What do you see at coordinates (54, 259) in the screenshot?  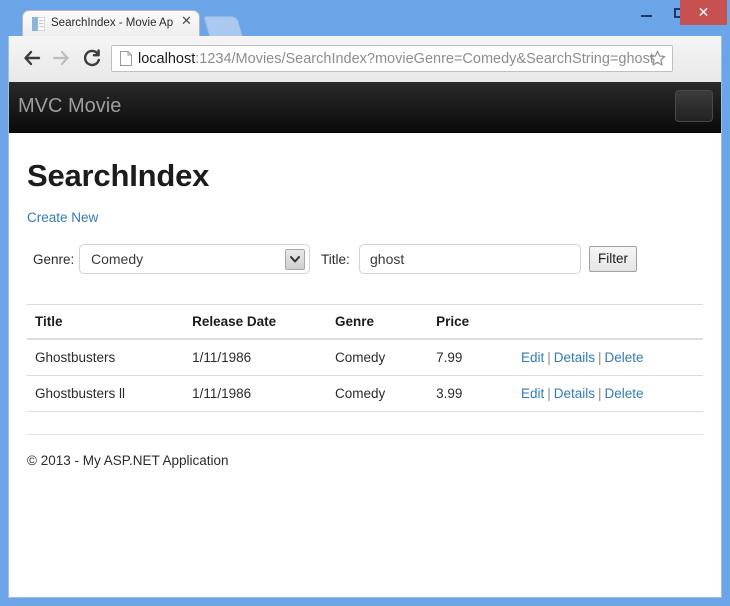 I see `genre-label: Genre:` at bounding box center [54, 259].